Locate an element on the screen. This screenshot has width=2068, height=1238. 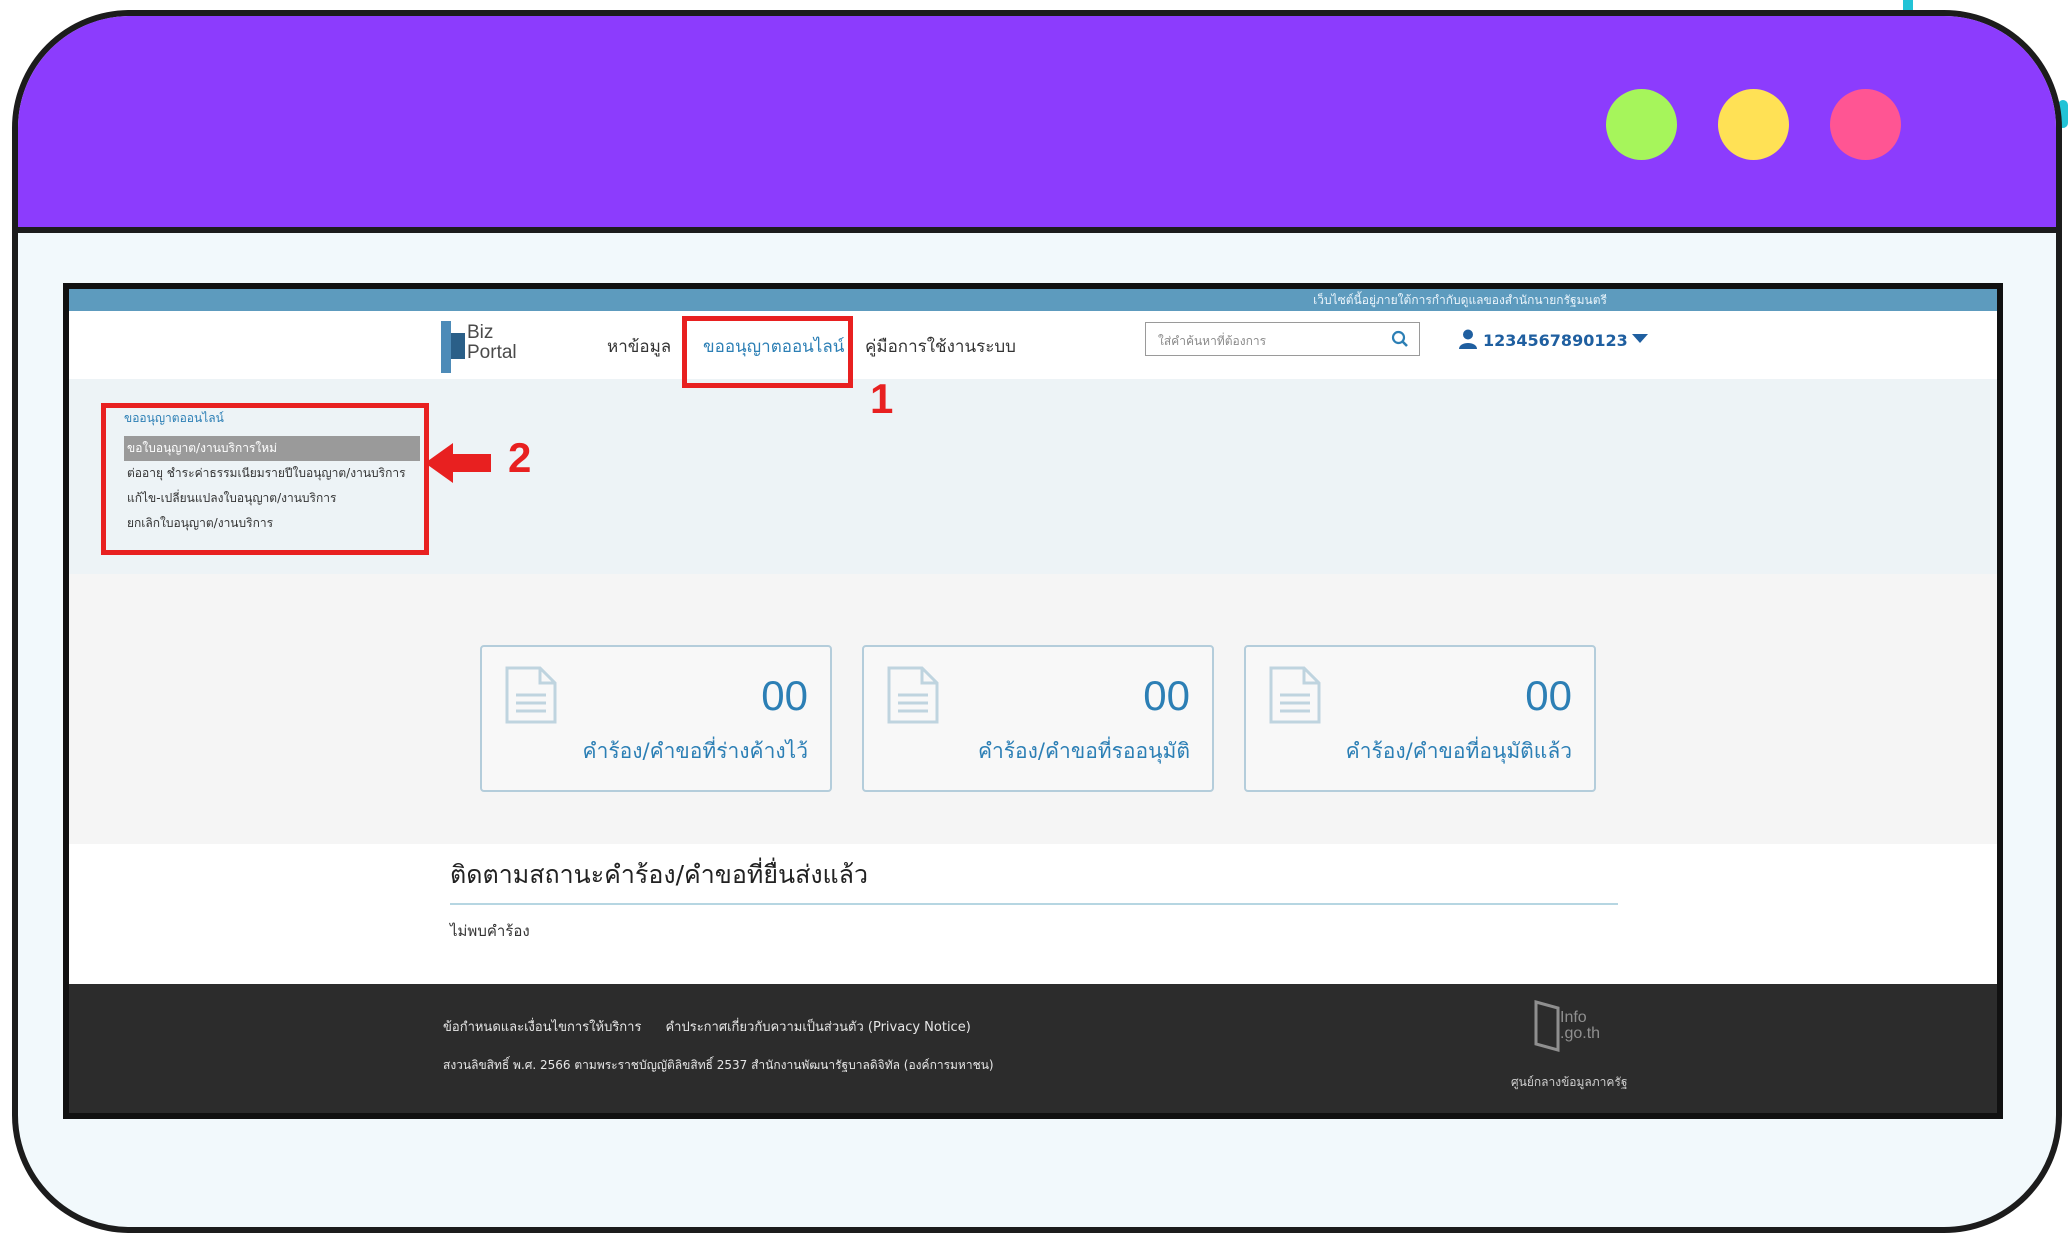
summary-card-pending: 00 คำร้อง/คำขอที่รออนุมัติ is located at coordinates (1038, 718).